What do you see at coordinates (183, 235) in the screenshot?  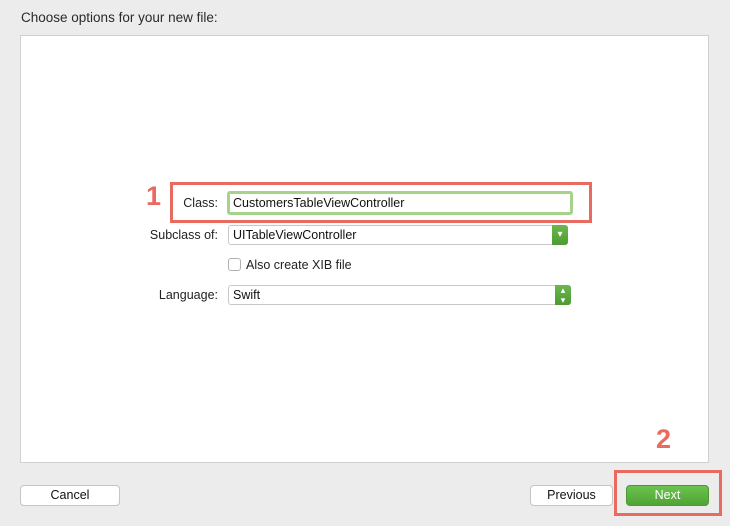 I see `subclass-label: Subclass of:` at bounding box center [183, 235].